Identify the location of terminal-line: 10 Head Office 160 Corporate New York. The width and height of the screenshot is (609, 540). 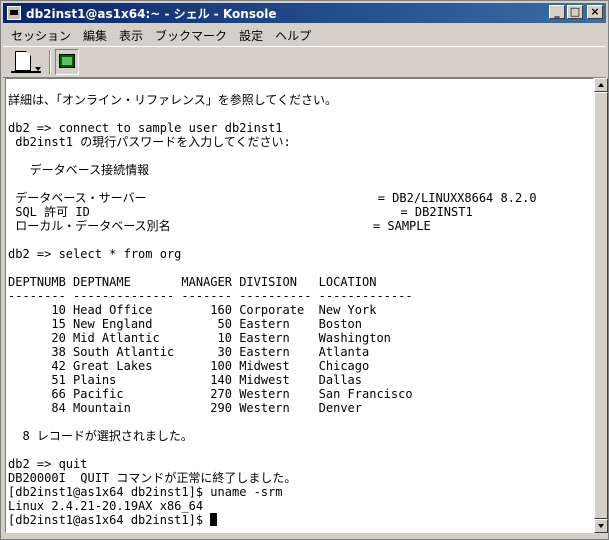
(192, 310).